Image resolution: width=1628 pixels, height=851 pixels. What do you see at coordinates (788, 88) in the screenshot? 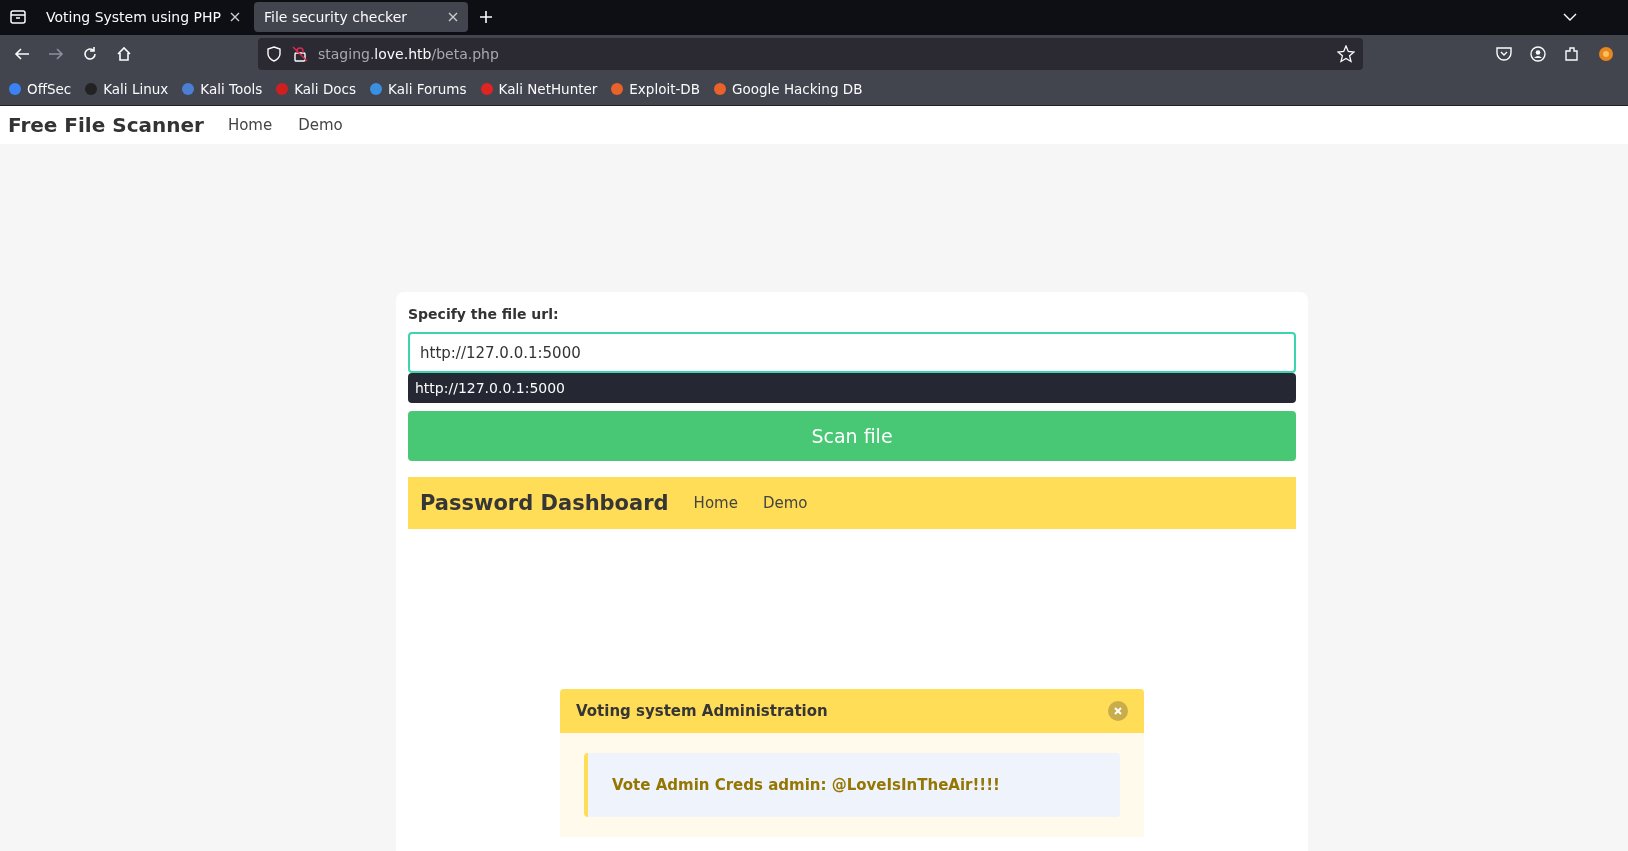
I see `bookmark-item: Google Hacking DB` at bounding box center [788, 88].